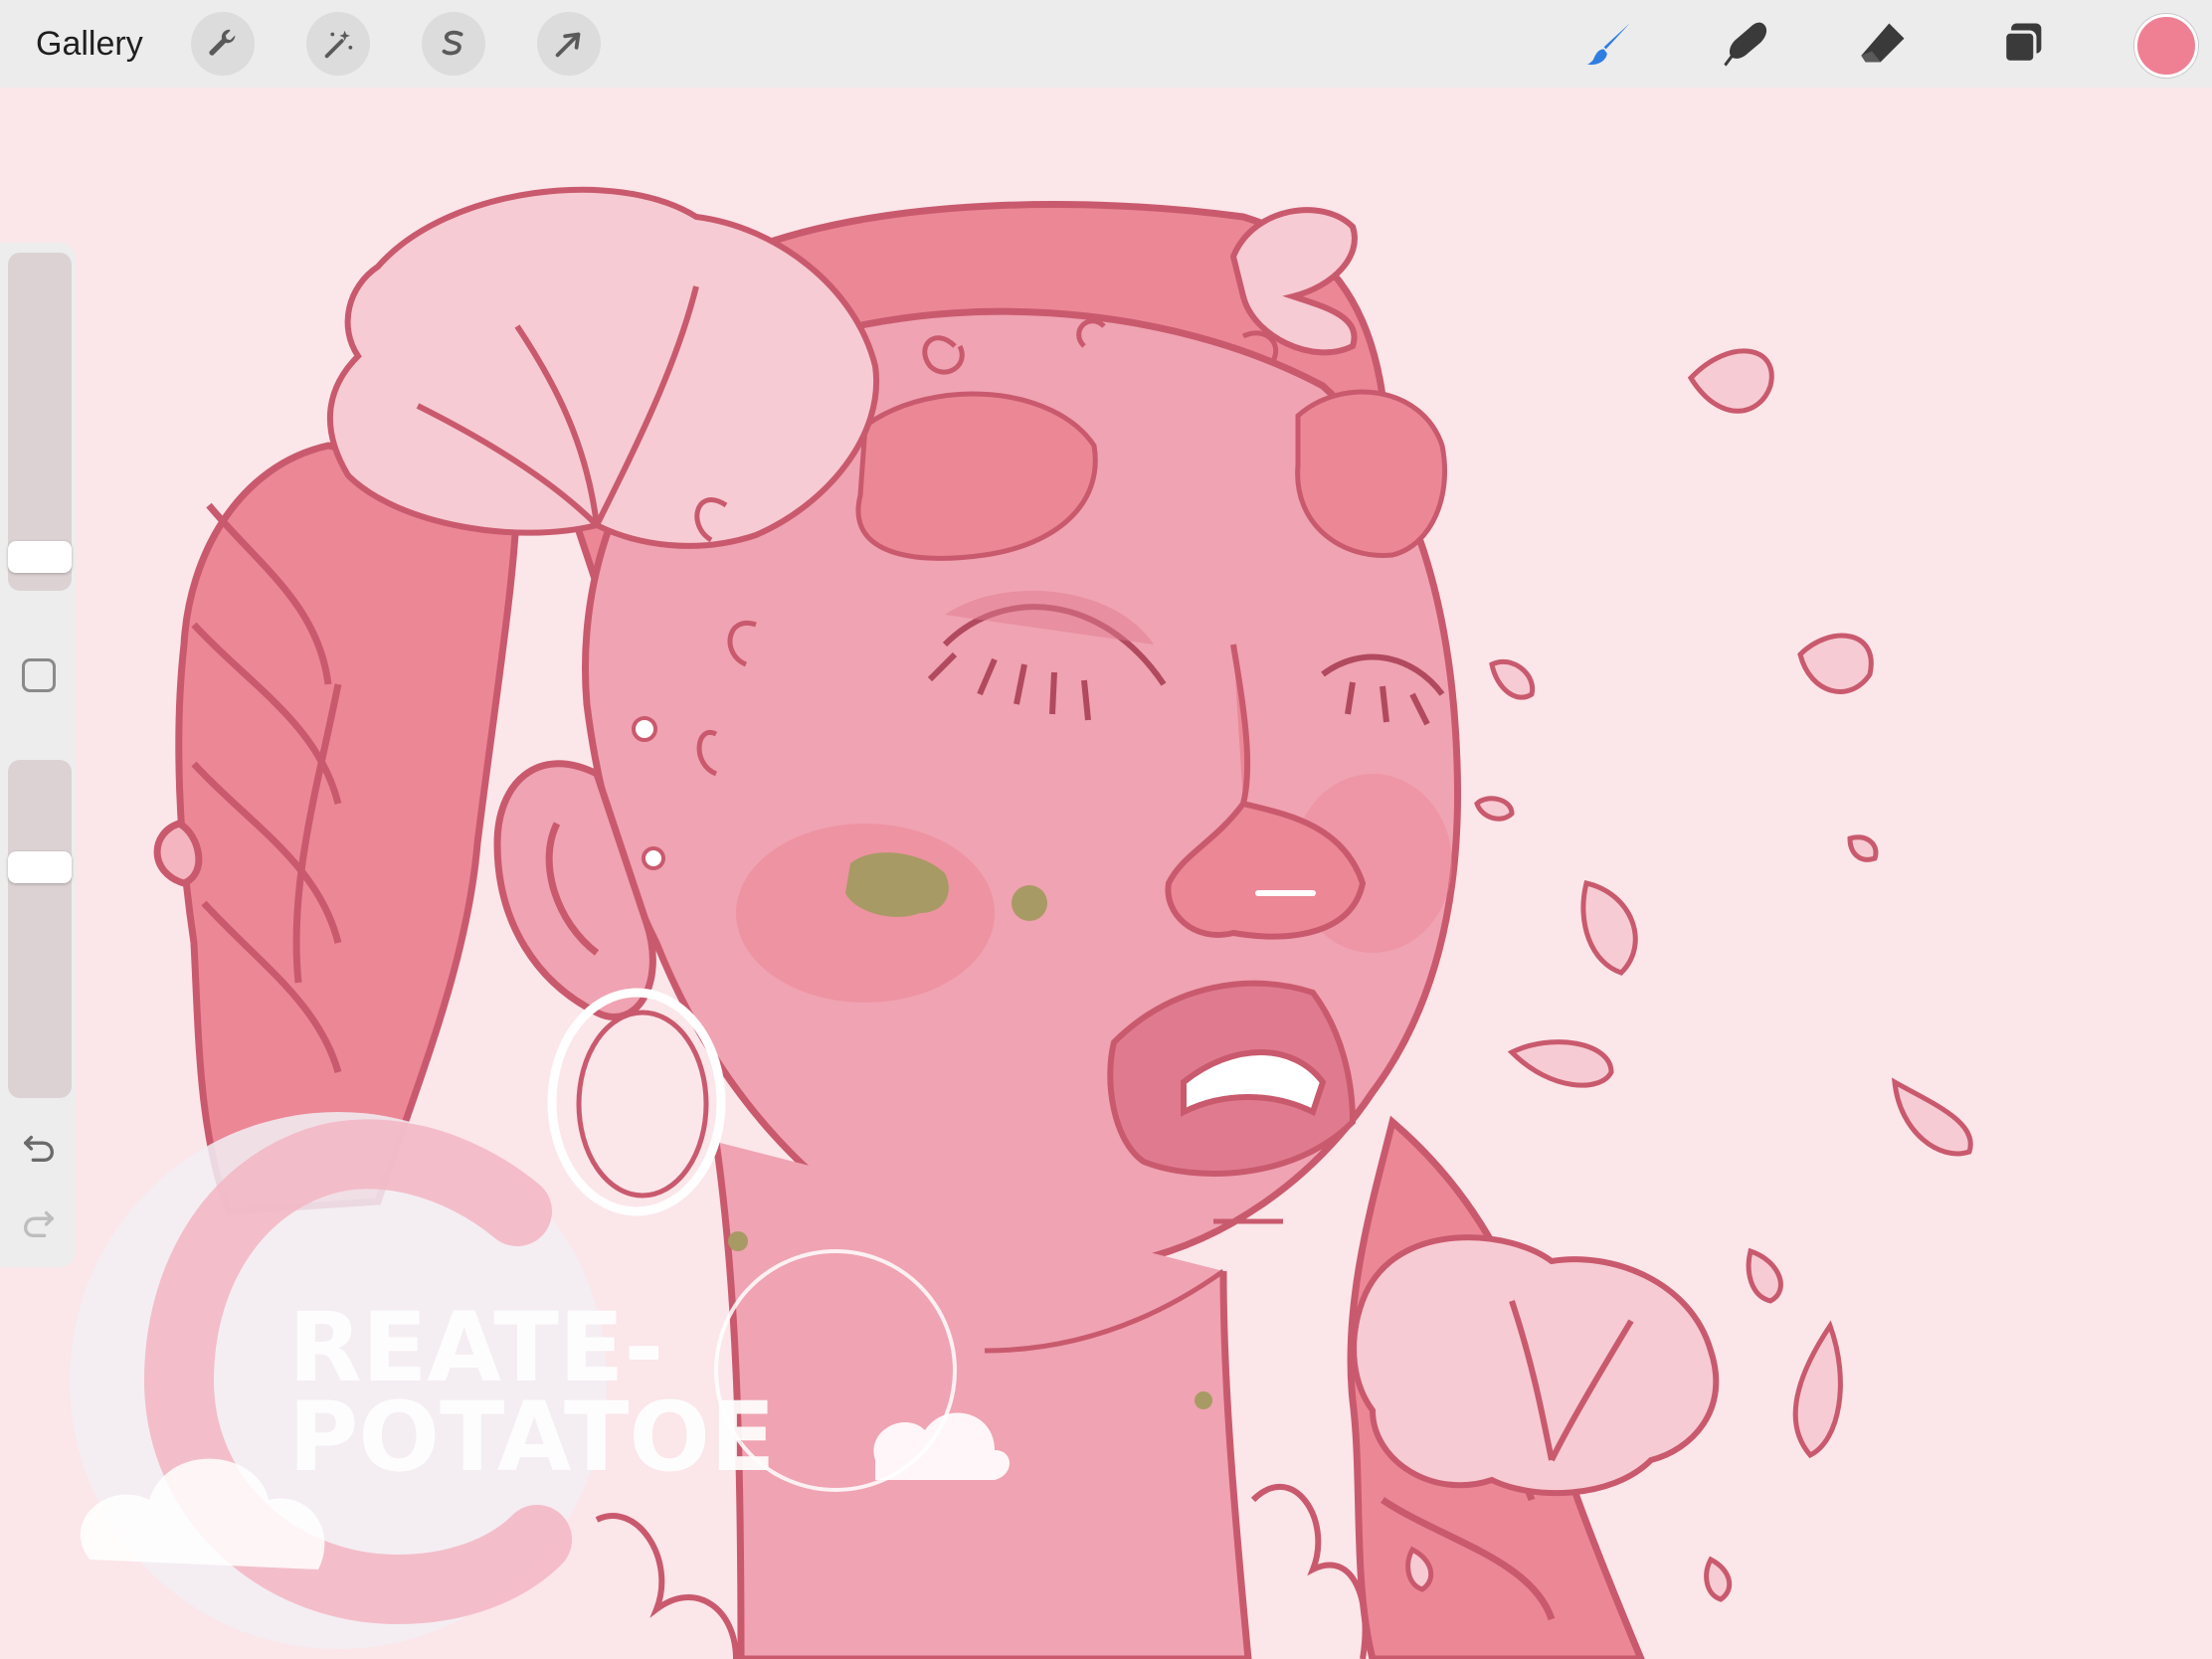 This screenshot has height=1659, width=2212. What do you see at coordinates (1371, 473) in the screenshot?
I see `right-eyebrow` at bounding box center [1371, 473].